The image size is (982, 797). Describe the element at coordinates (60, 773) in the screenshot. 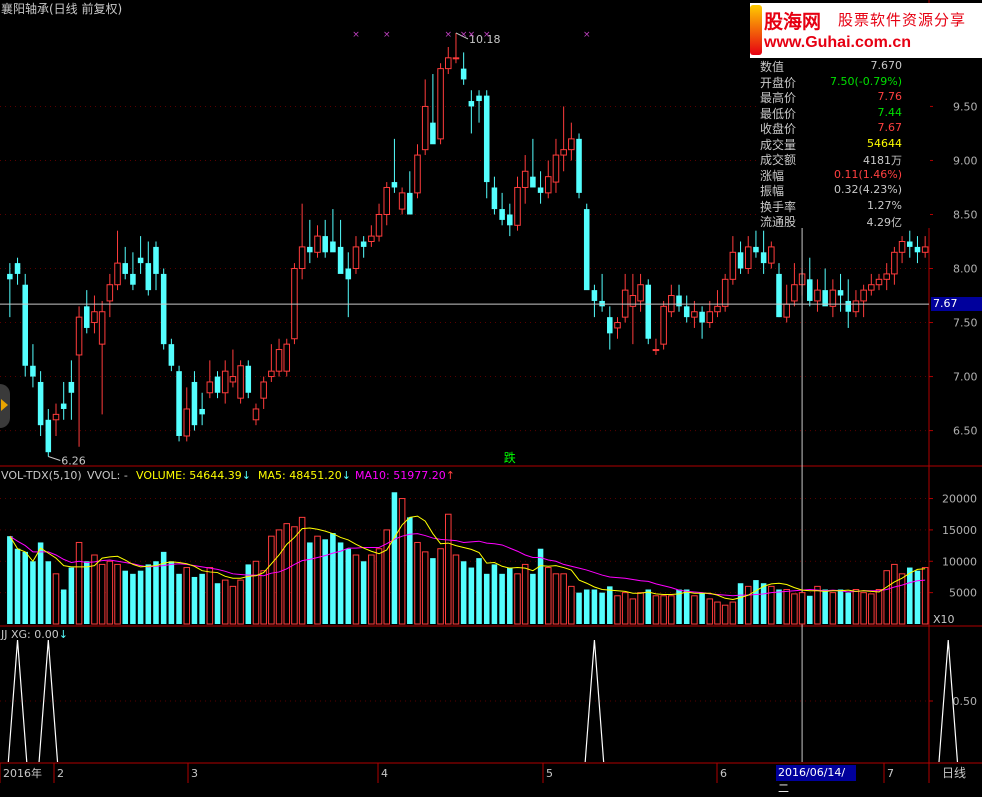

I see `x-axis-label: 2` at that location.